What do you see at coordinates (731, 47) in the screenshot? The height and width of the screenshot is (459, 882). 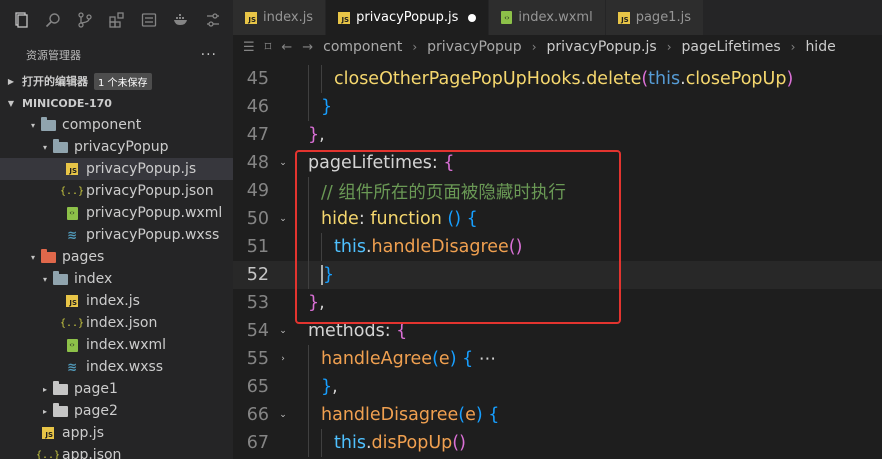 I see `breadcrumb-segment: pageLifetimes` at bounding box center [731, 47].